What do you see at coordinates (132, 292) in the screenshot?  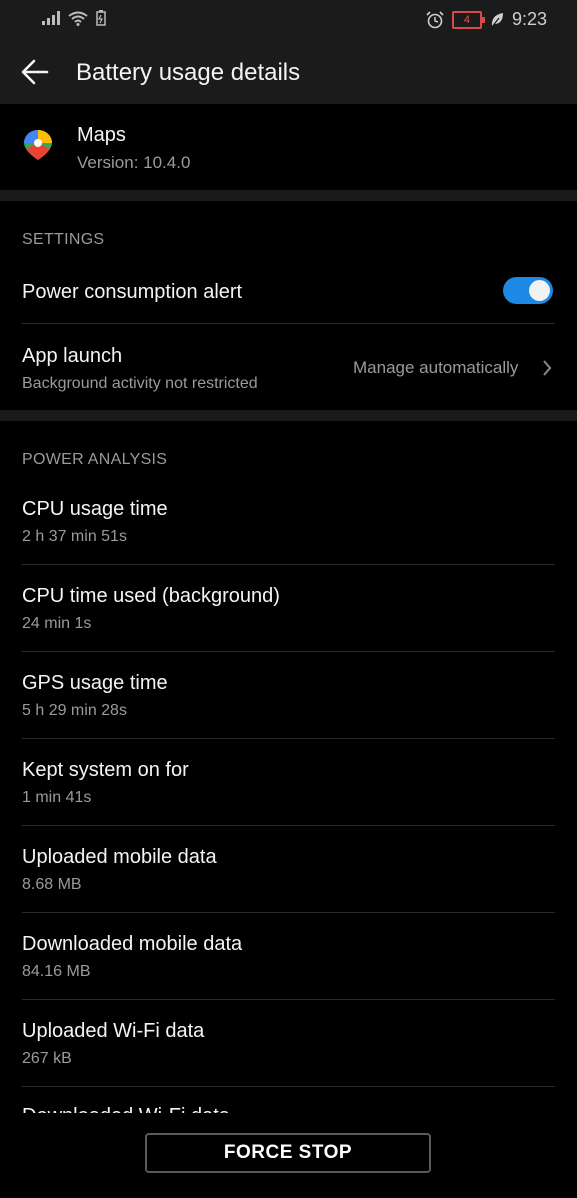 I see `power-alert-label: Power consumption alert` at bounding box center [132, 292].